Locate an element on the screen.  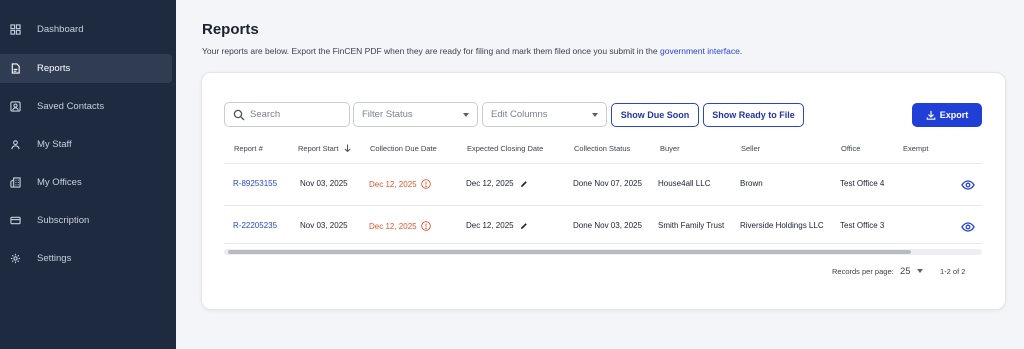
office-cell: Test Office 3 is located at coordinates (862, 225).